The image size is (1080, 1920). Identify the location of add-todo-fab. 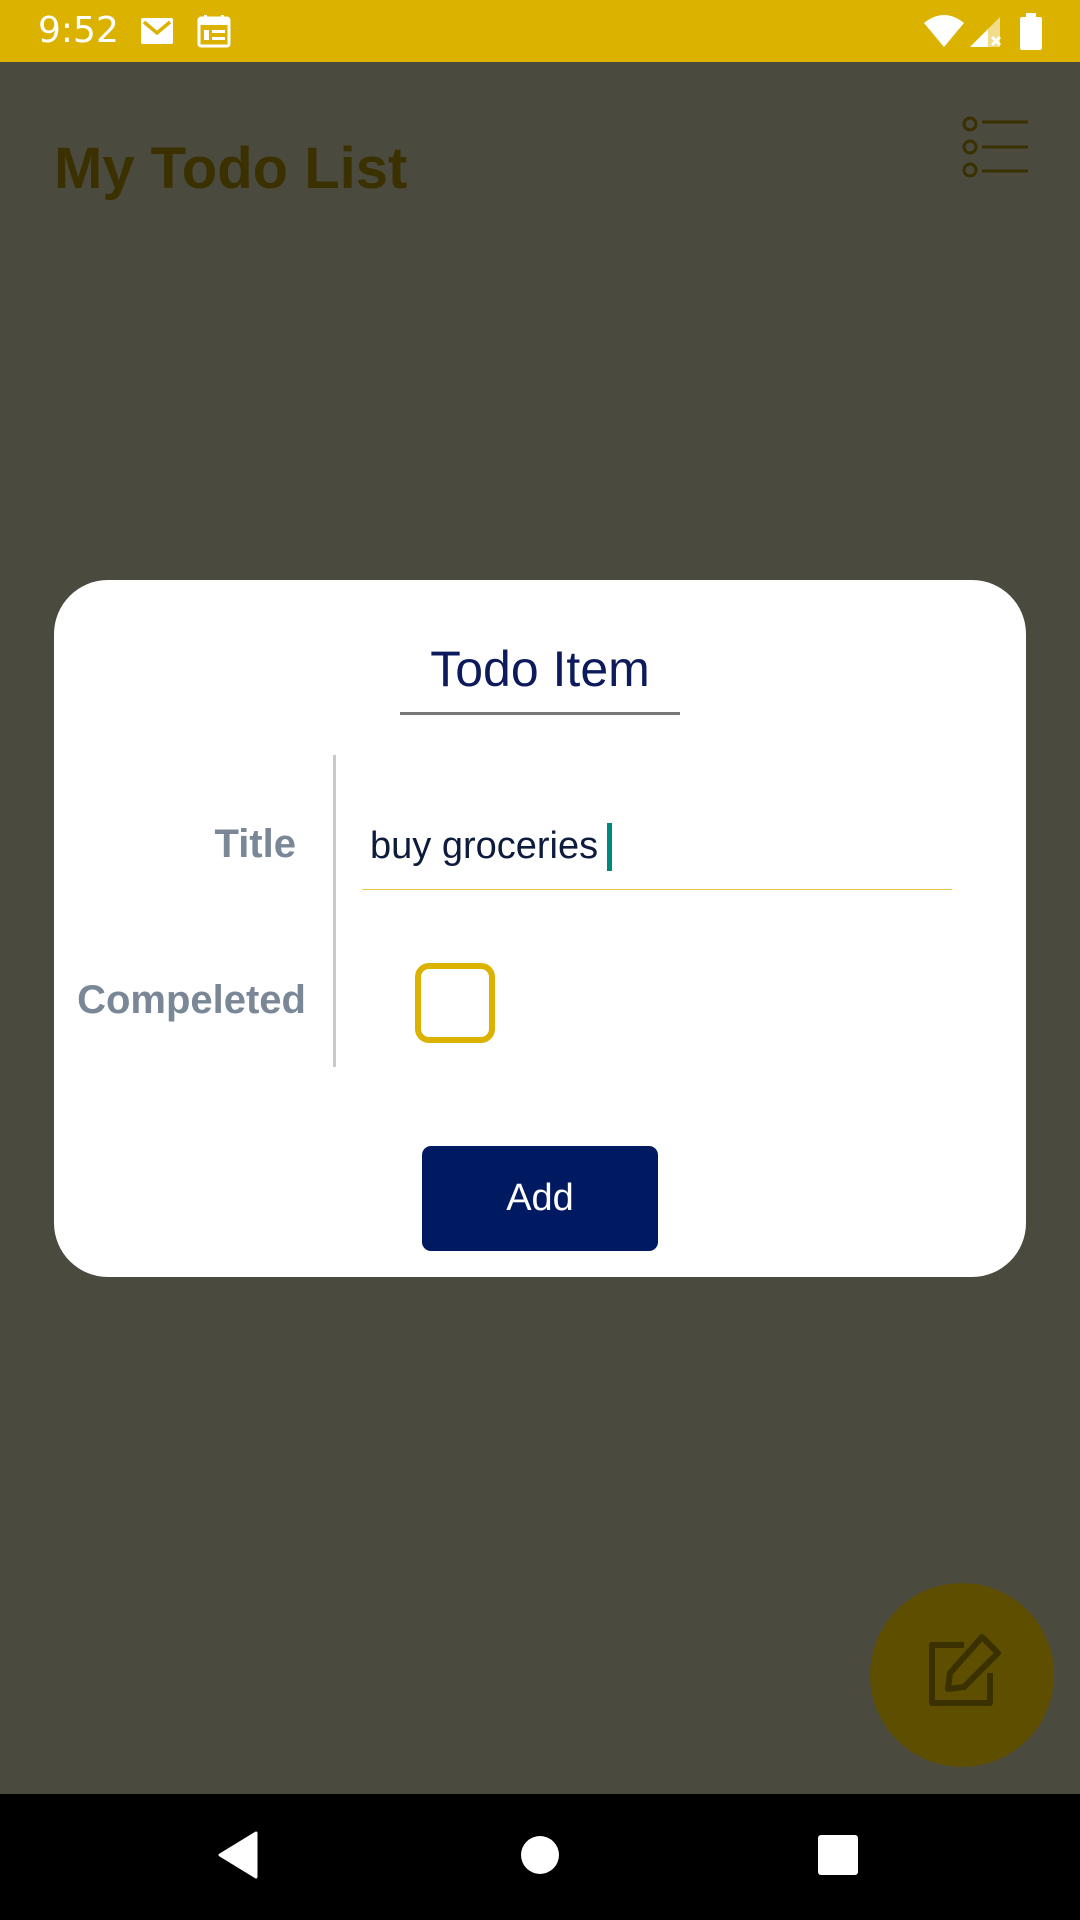
(962, 1675).